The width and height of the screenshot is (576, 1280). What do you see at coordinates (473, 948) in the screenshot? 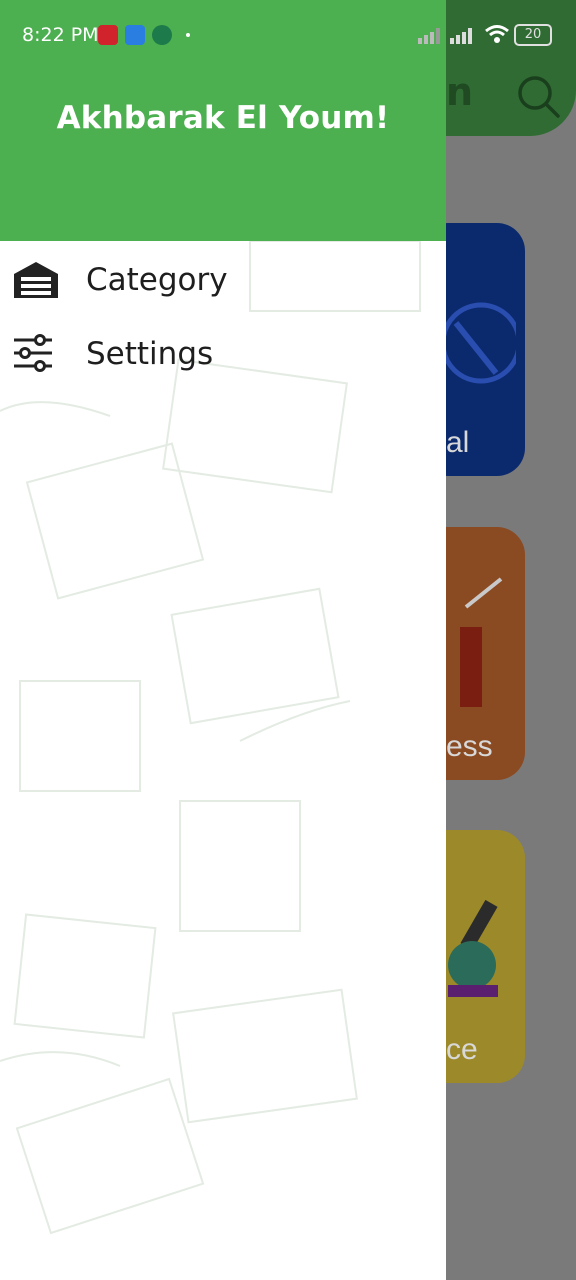
I see `microscope-art-icon` at bounding box center [473, 948].